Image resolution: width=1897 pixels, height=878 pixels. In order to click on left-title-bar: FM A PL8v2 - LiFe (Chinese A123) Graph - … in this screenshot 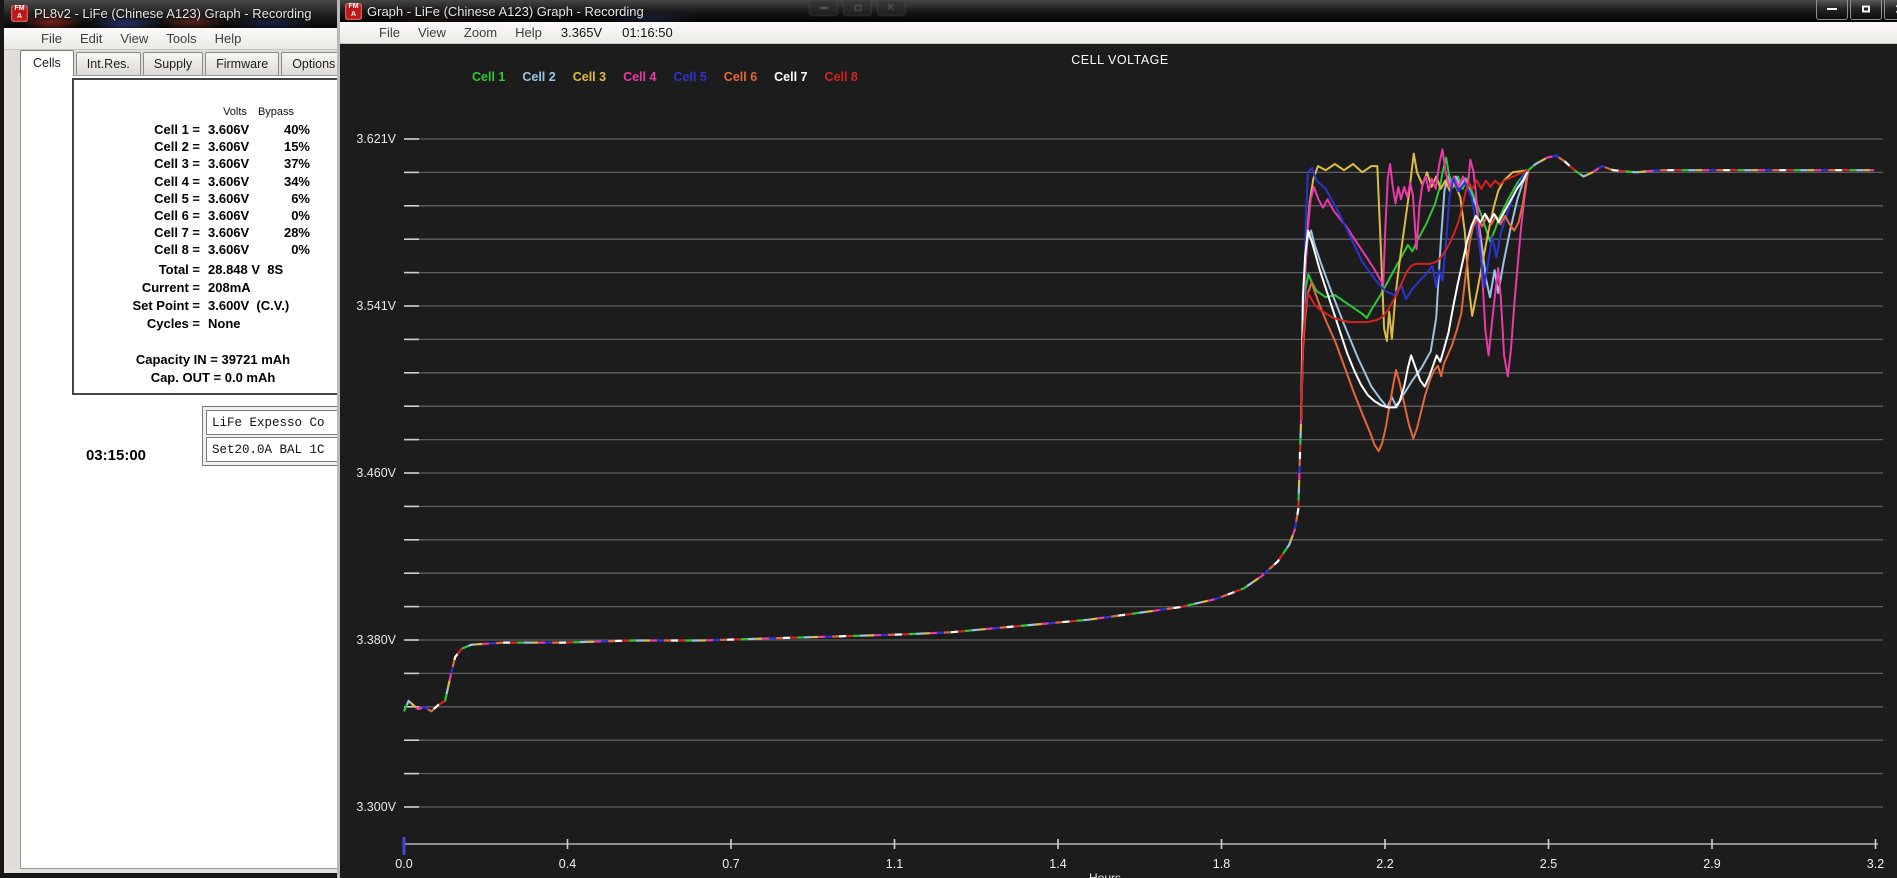, I will do `click(172, 14)`.